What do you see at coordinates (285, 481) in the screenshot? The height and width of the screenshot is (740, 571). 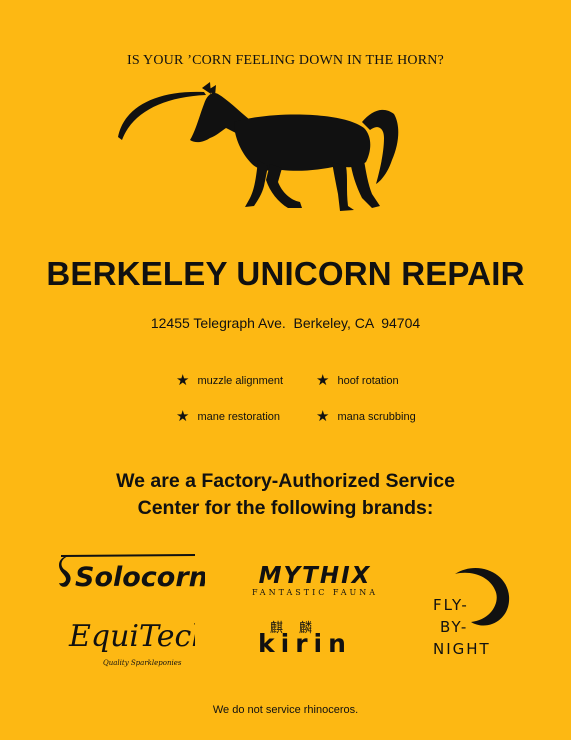 I see `authorized-line-1: We are a Factory-Authorized Service` at bounding box center [285, 481].